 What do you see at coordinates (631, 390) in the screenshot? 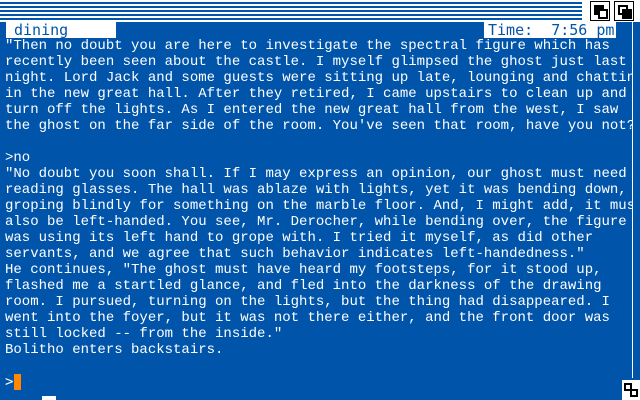
I see `window-resize-gadget-icon` at bounding box center [631, 390].